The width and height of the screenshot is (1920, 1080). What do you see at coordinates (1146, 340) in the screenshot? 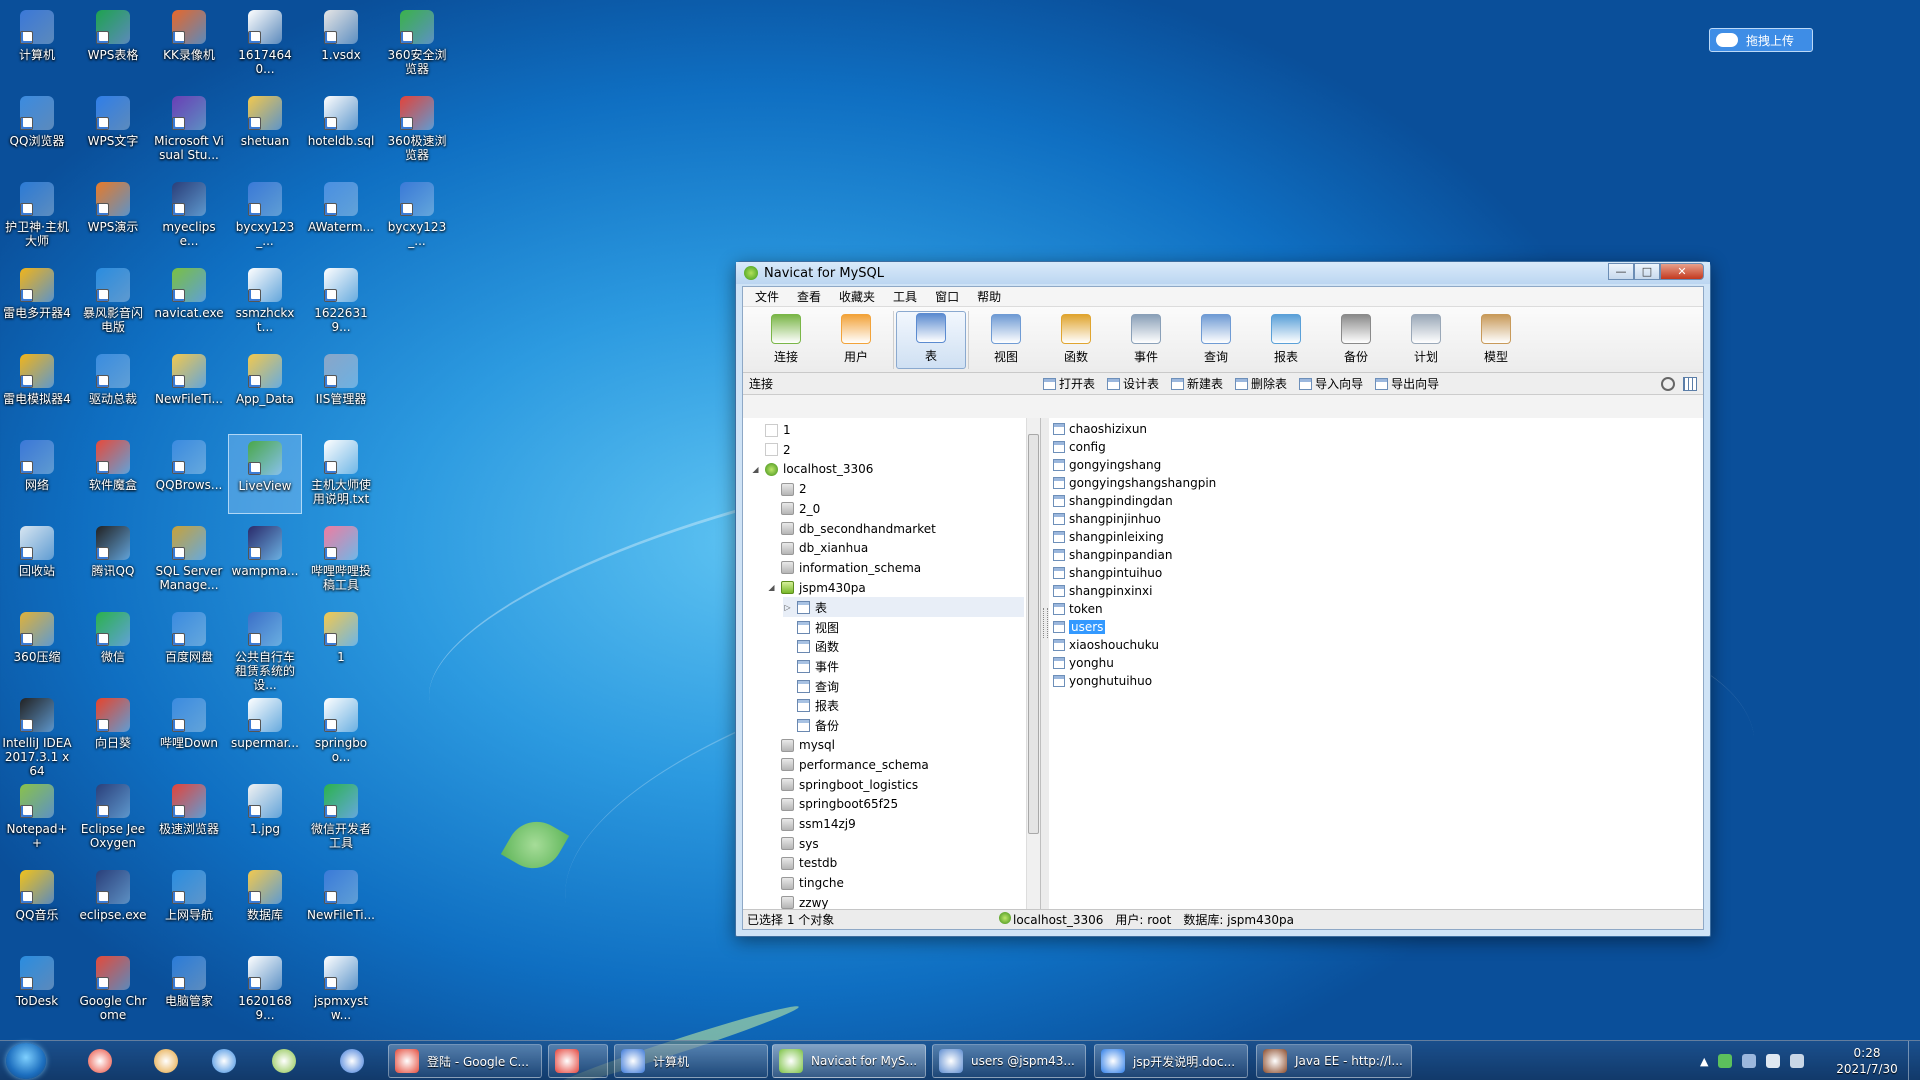
I see `toolbar-button: 事件` at bounding box center [1146, 340].